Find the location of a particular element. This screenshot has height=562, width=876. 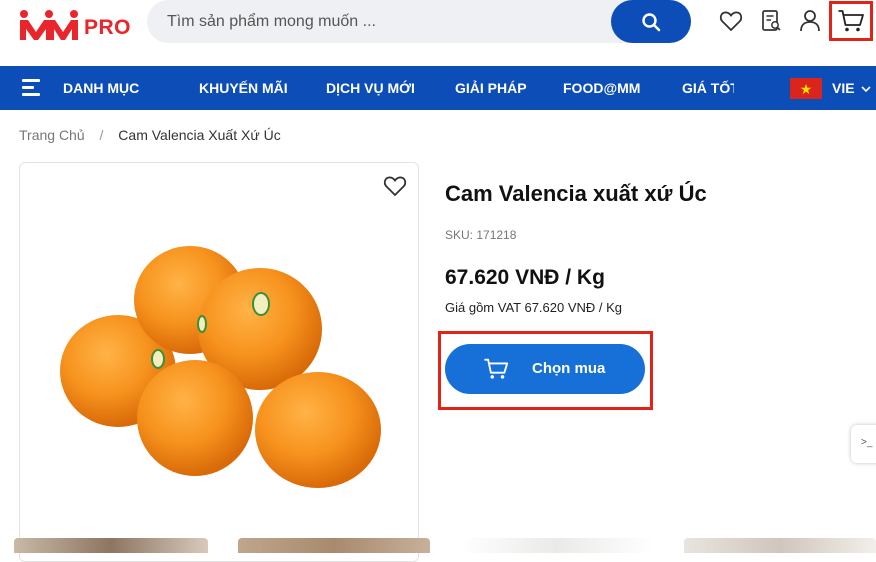

nav-item-promotions: KHUYẾN MÃI is located at coordinates (243, 88).